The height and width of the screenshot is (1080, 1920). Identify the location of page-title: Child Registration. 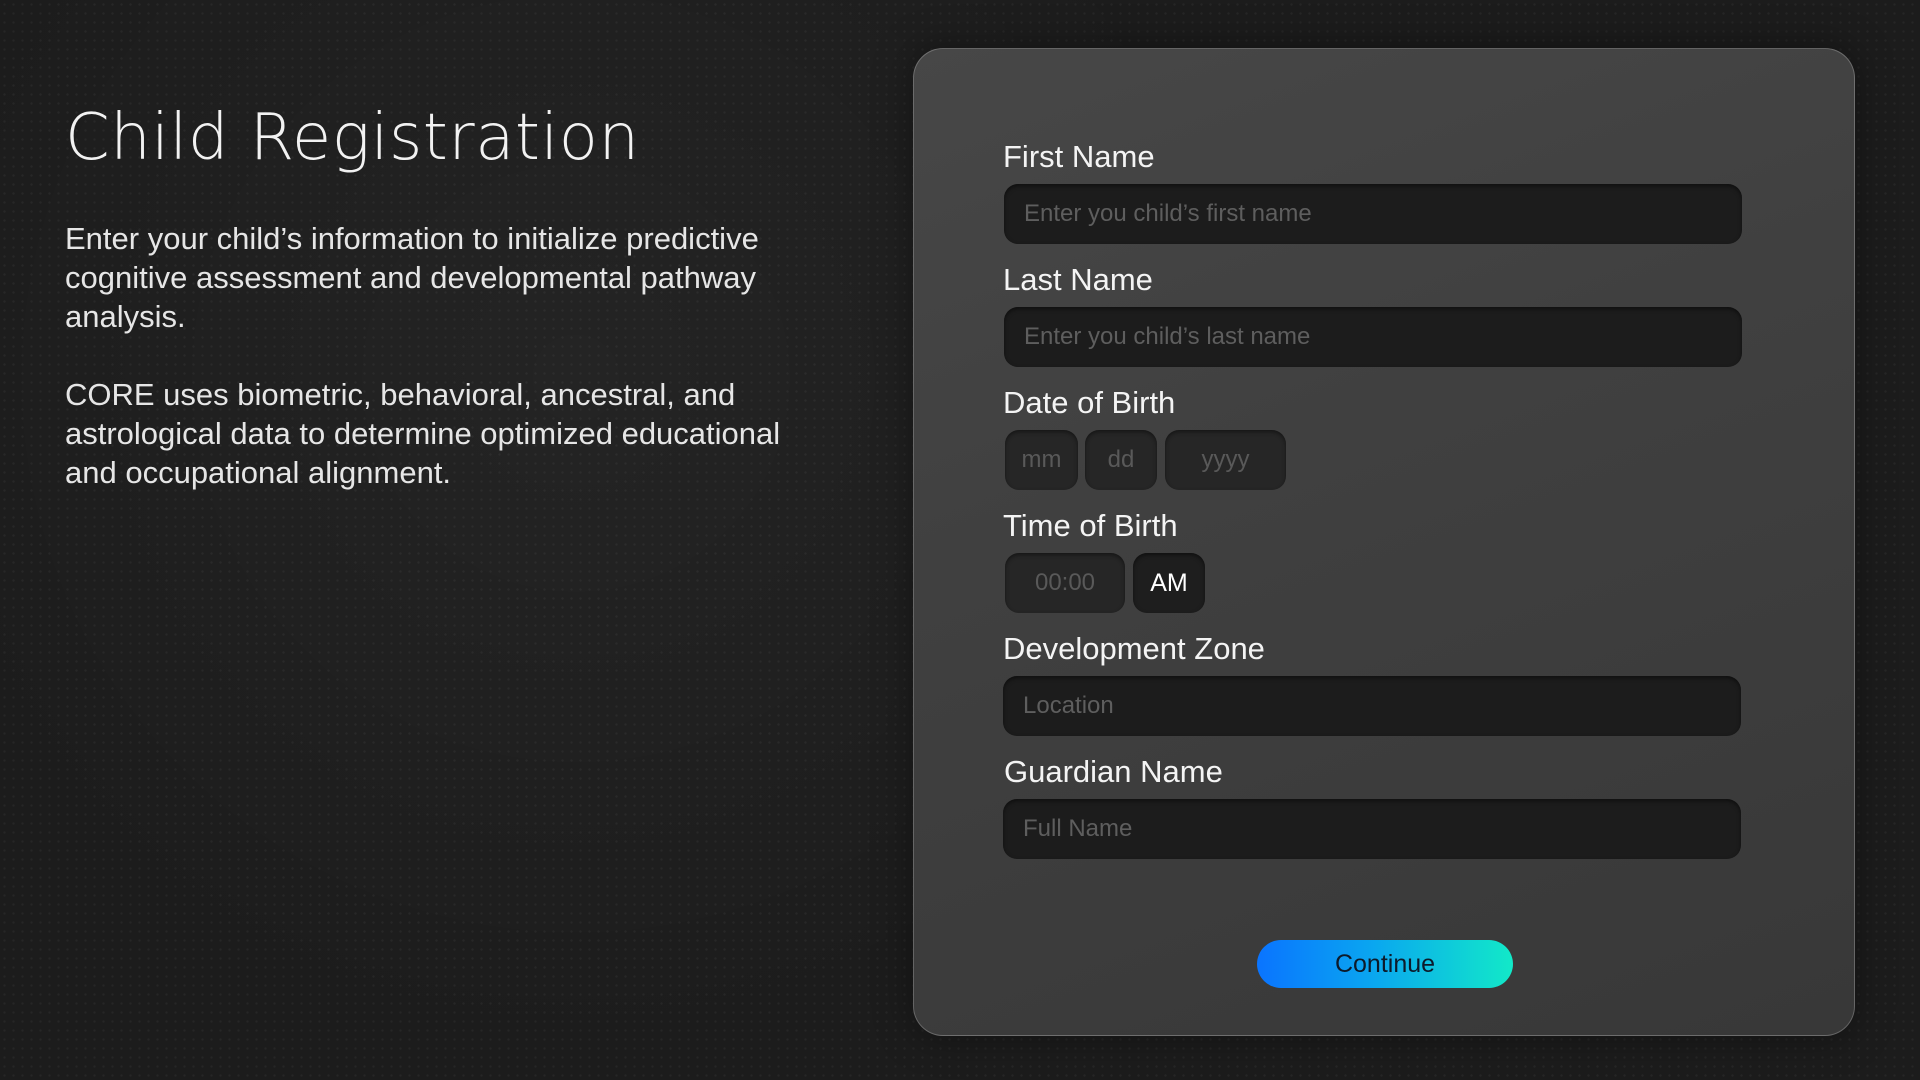
(352, 138).